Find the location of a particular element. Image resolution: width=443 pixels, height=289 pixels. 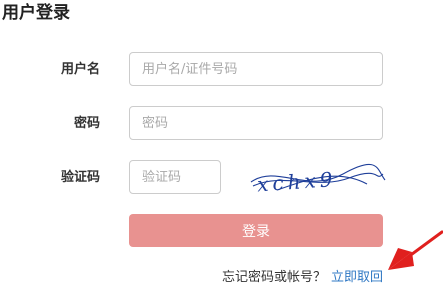

captcha-image: xchx9 is located at coordinates (317, 179).